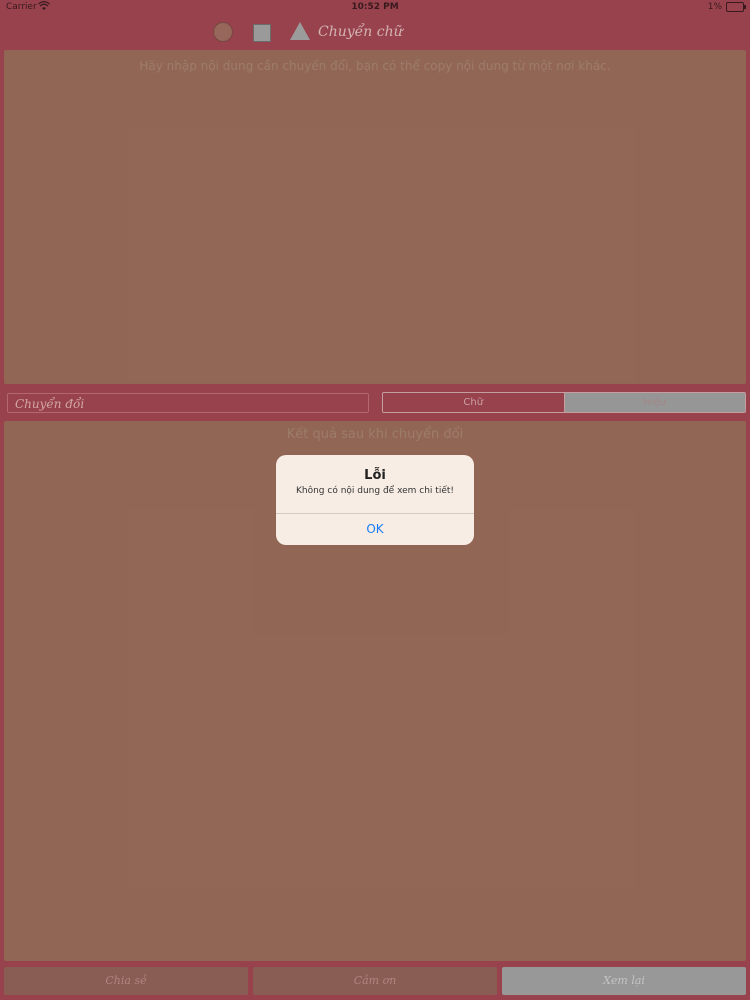  What do you see at coordinates (375, 529) in the screenshot?
I see `alert-ok-button: OK` at bounding box center [375, 529].